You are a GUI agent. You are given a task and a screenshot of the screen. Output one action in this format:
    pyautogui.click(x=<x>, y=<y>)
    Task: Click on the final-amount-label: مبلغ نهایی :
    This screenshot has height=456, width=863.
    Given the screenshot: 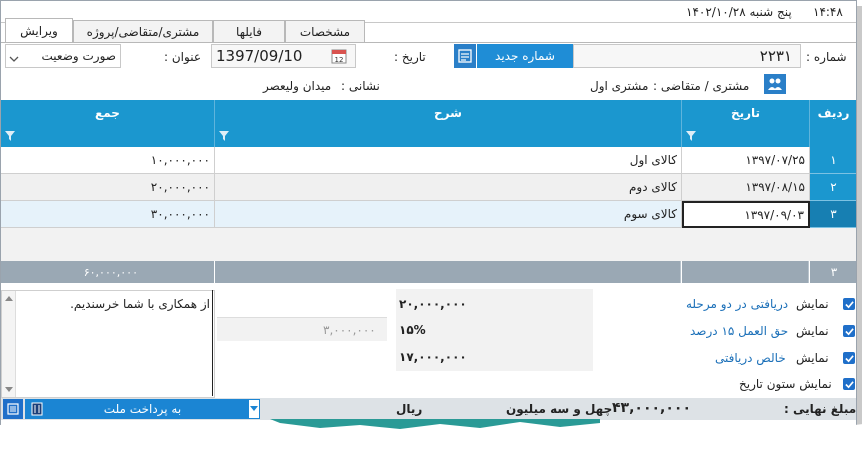 What is the action you would take?
    pyautogui.click(x=820, y=409)
    